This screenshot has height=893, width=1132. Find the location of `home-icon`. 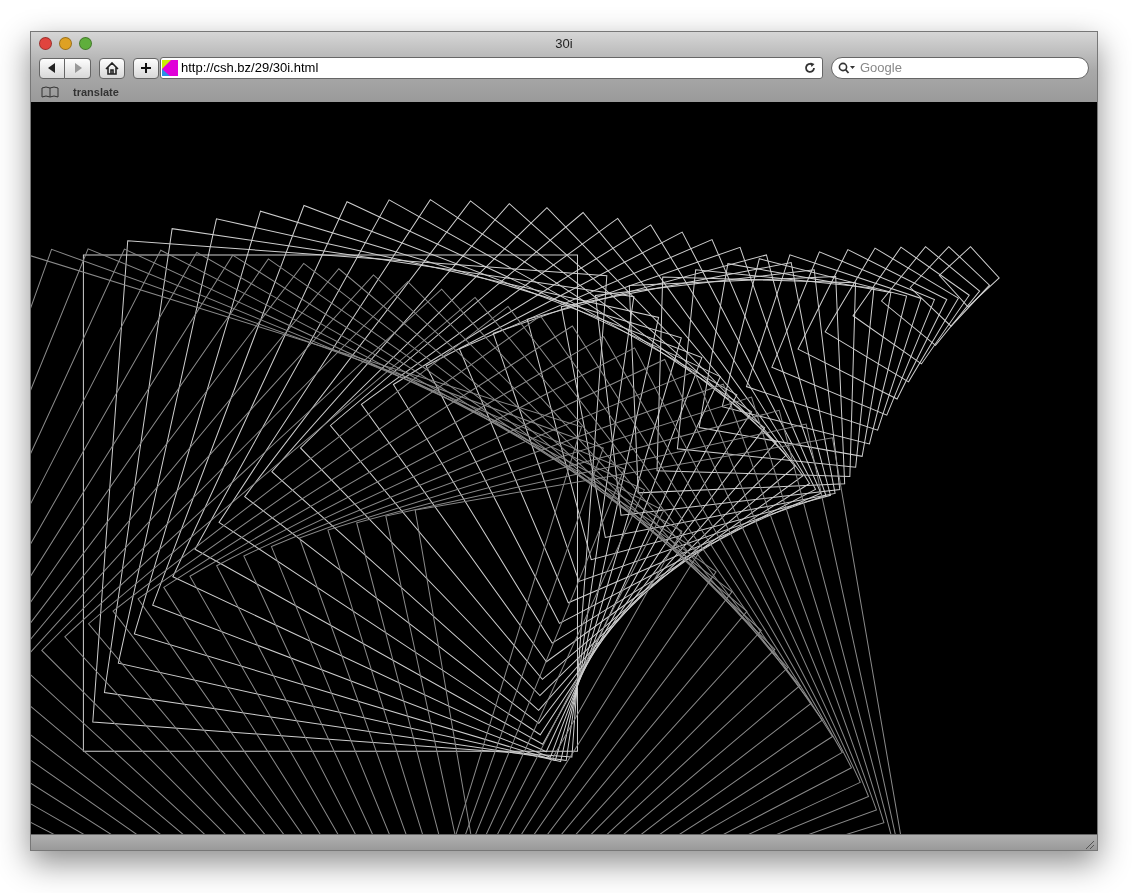

home-icon is located at coordinates (112, 68).